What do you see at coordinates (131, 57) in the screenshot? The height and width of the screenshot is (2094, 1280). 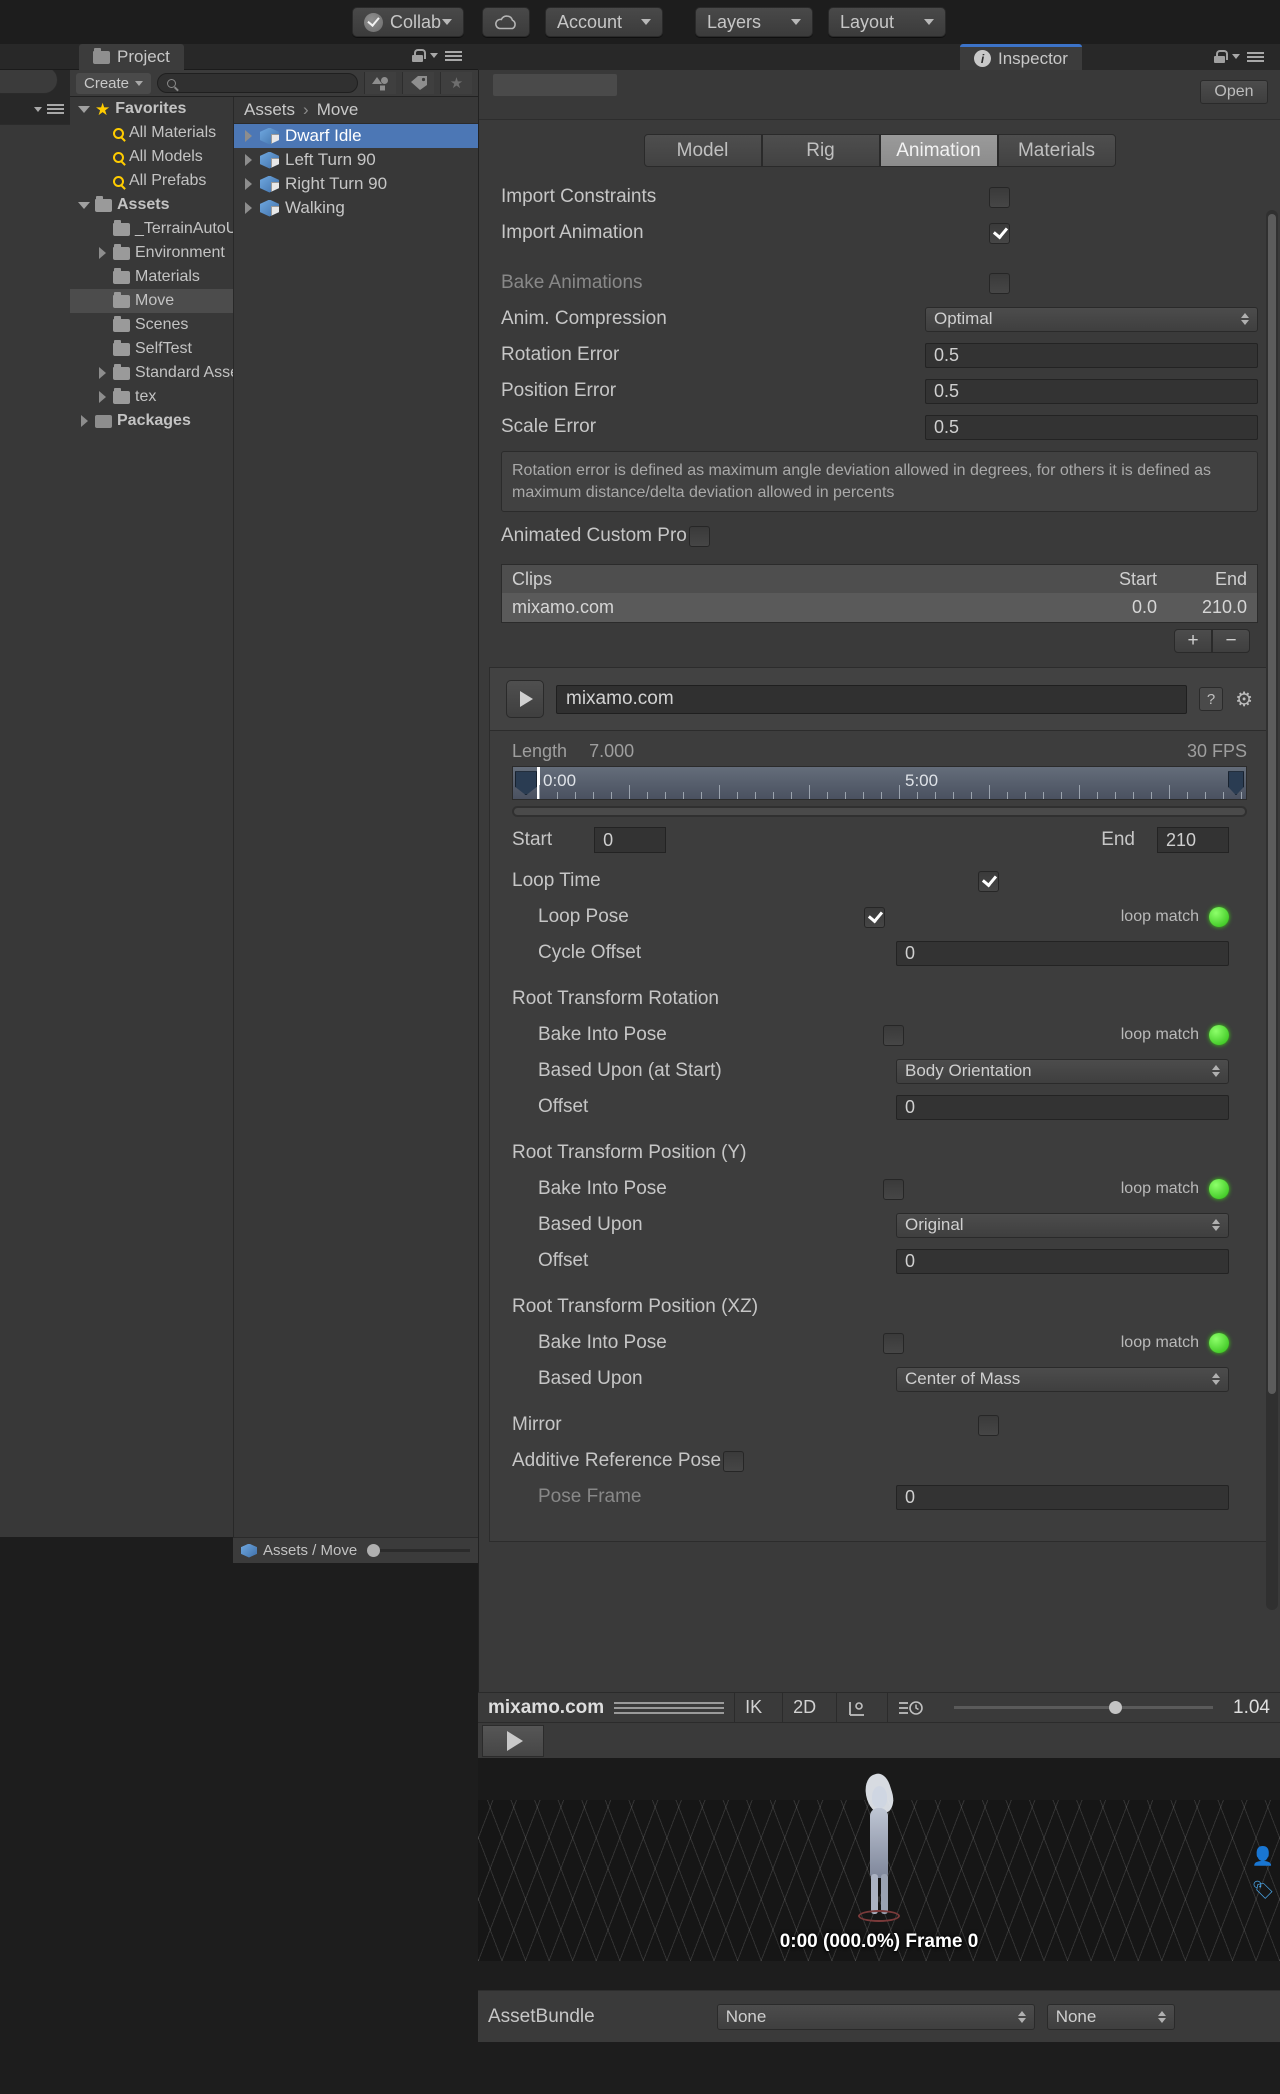 I see `tab-project: Project` at bounding box center [131, 57].